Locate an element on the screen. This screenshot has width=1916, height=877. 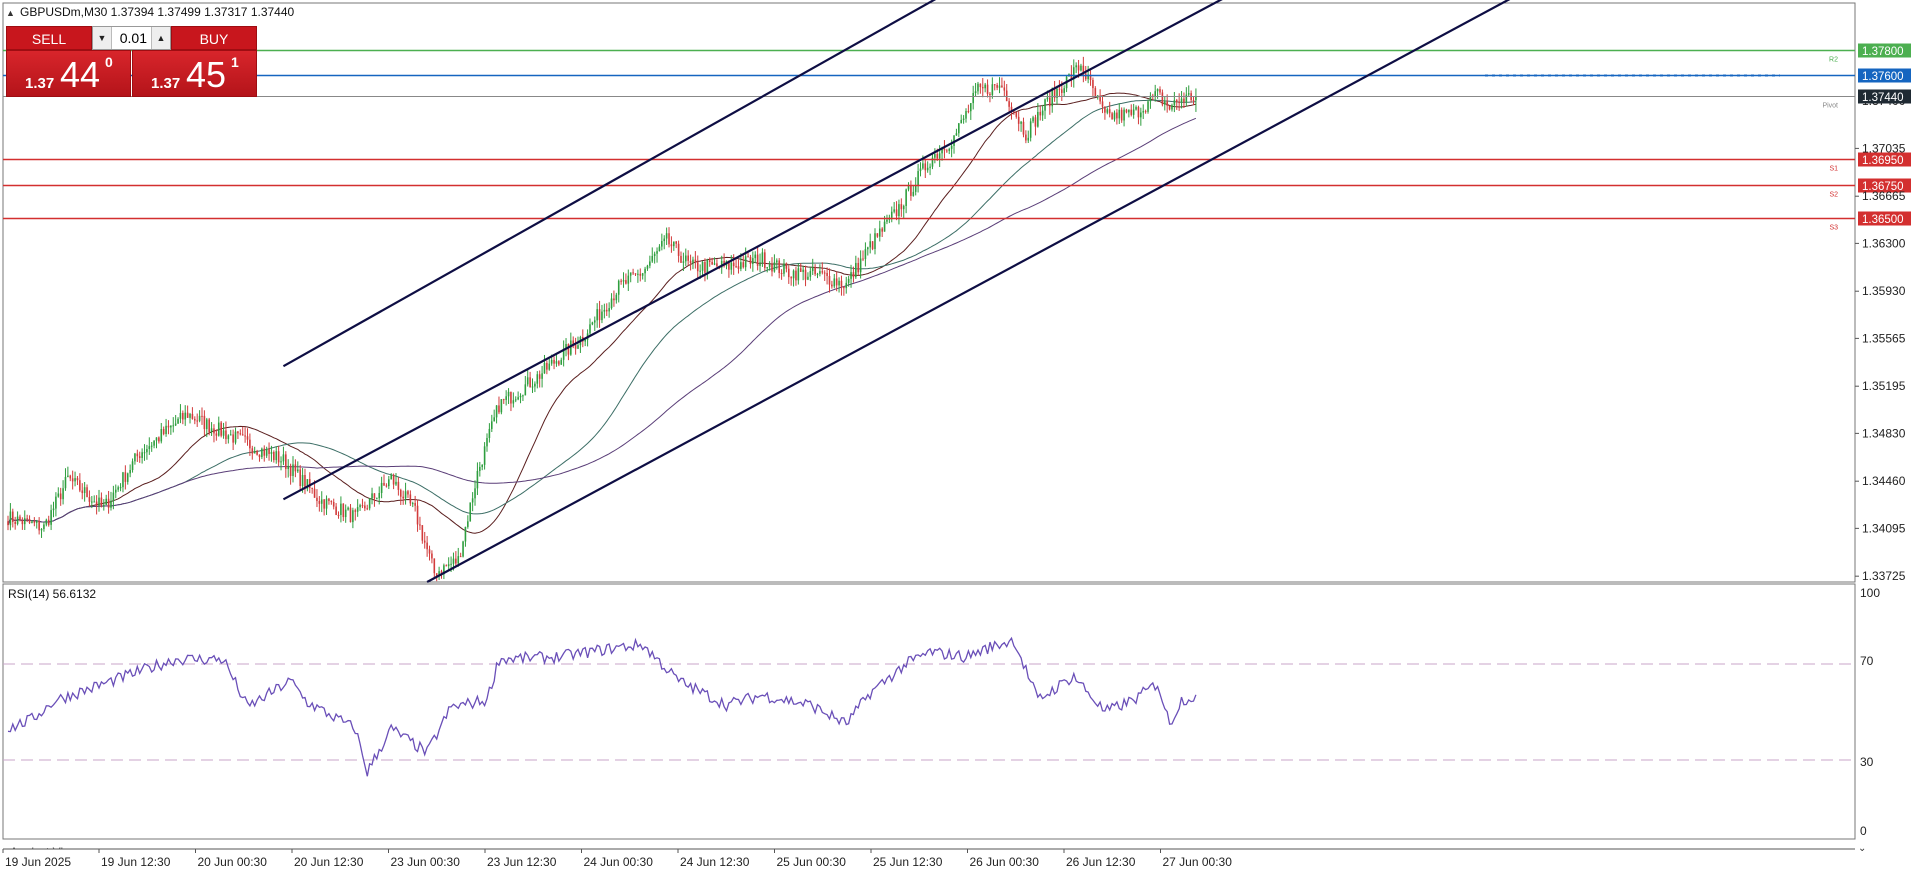
lot-size-input is located at coordinates (131, 38).